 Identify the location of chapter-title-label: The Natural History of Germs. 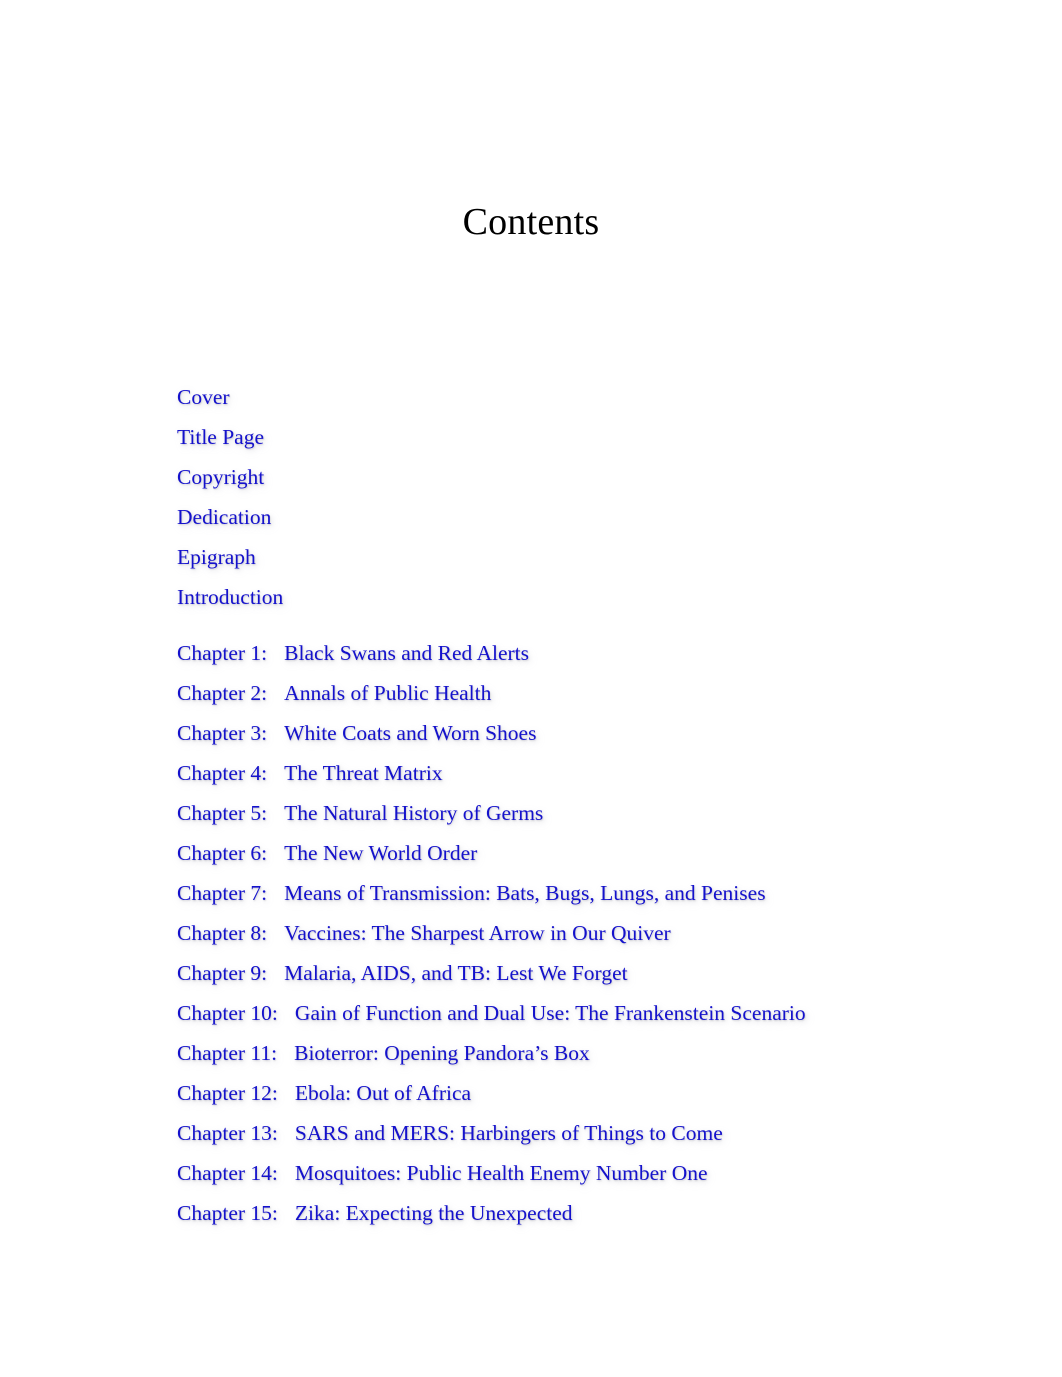
(414, 813).